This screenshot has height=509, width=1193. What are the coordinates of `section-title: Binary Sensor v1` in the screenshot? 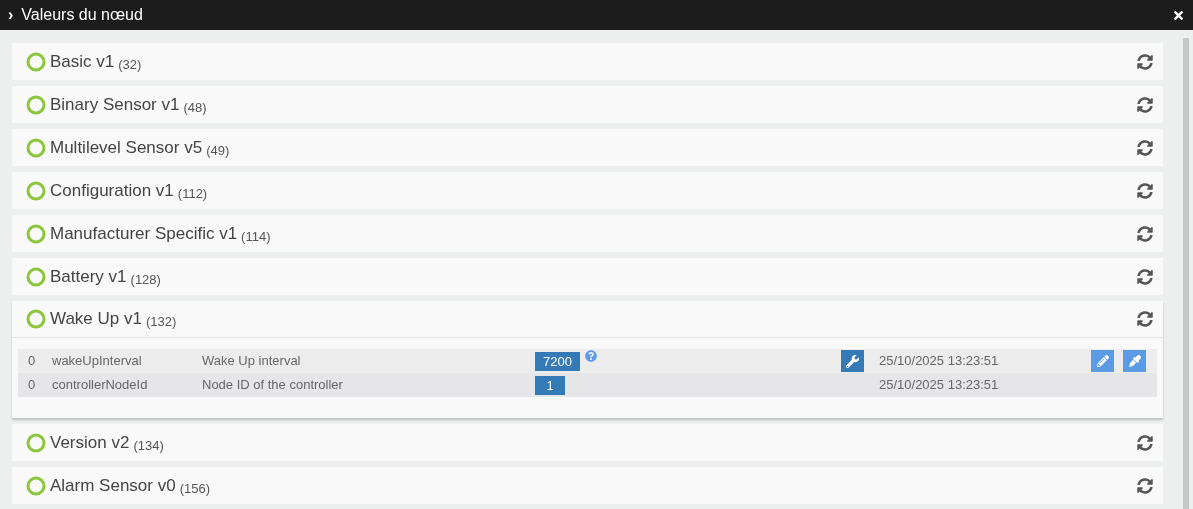 It's located at (115, 104).